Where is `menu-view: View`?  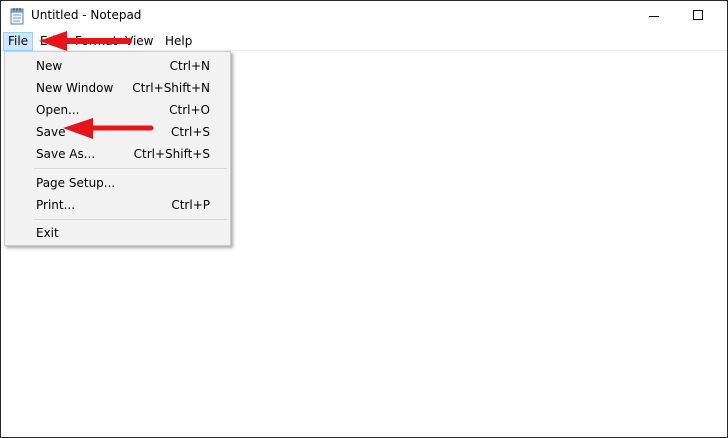 menu-view: View is located at coordinates (139, 41).